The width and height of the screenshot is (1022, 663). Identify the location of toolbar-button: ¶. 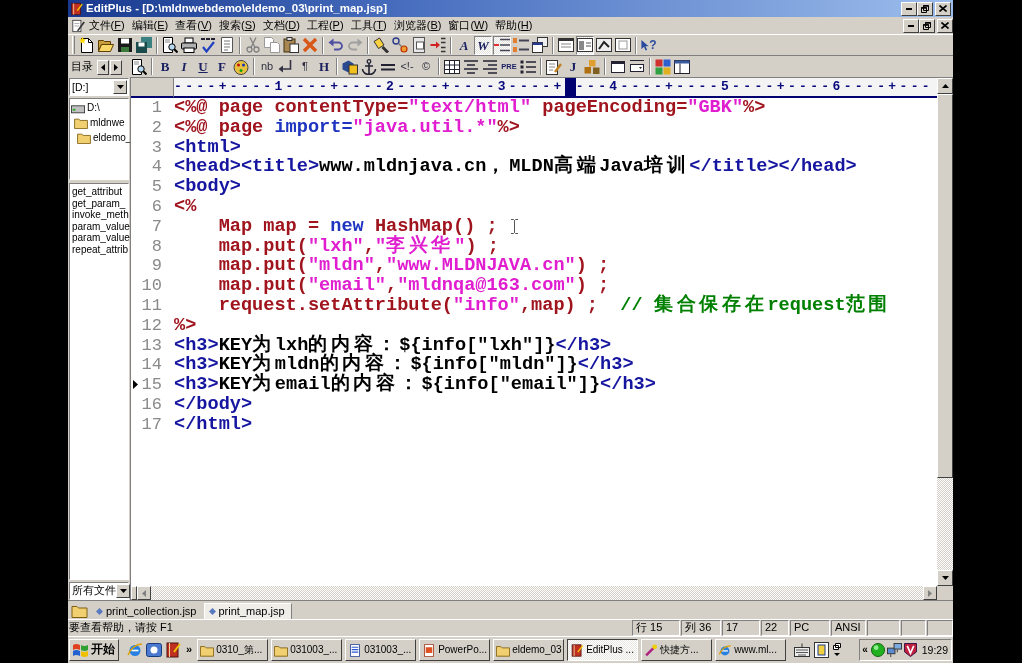
(305, 66).